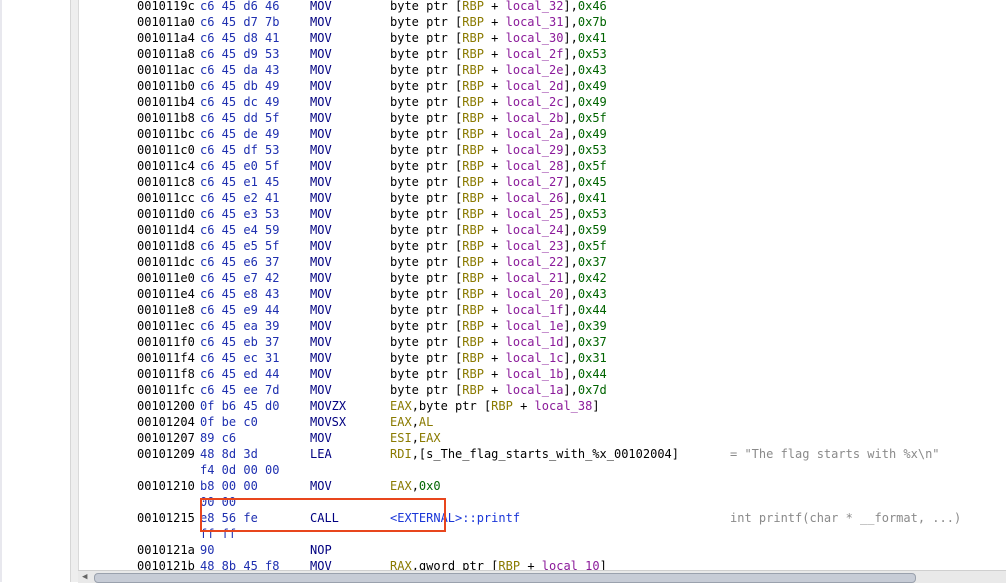 This screenshot has width=1006, height=583. What do you see at coordinates (166, 278) in the screenshot?
I see `instruction-address: 001011e0` at bounding box center [166, 278].